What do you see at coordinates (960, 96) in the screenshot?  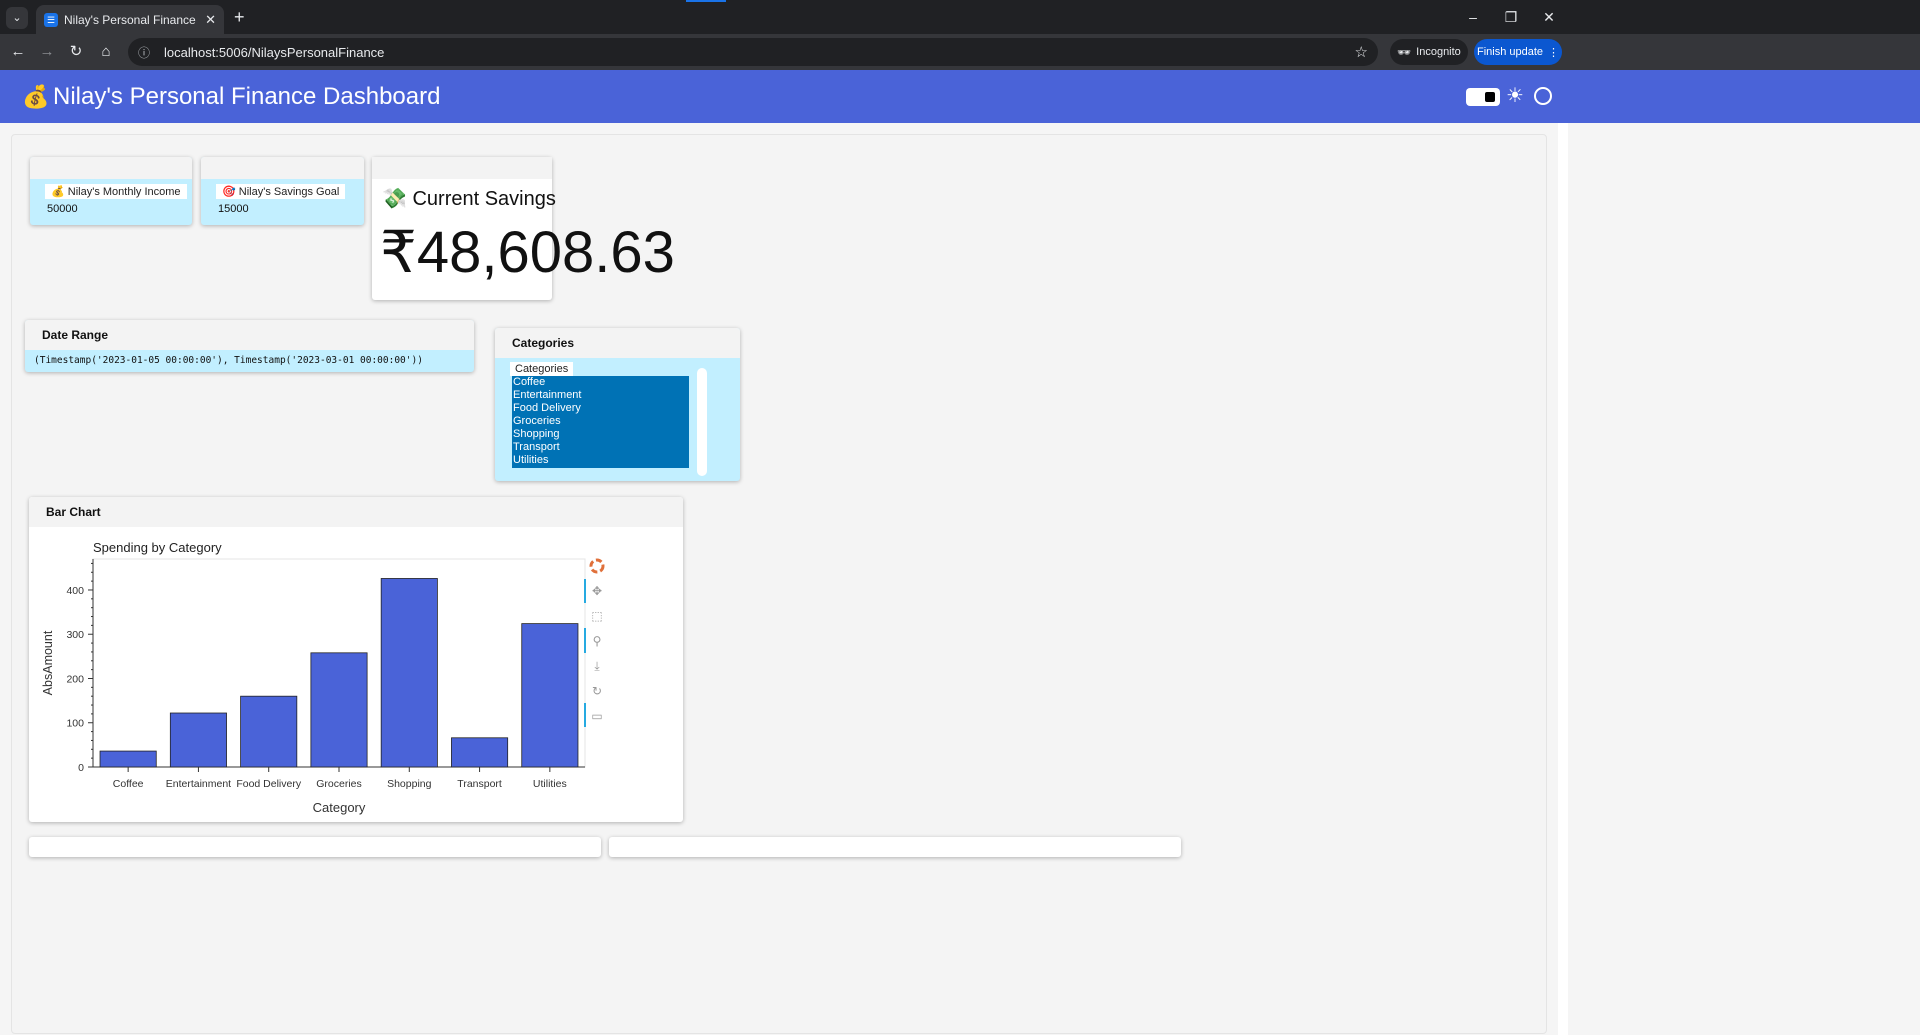 I see `app-header: 💰 Nilay's Personal Finance Dashboard ☀` at bounding box center [960, 96].